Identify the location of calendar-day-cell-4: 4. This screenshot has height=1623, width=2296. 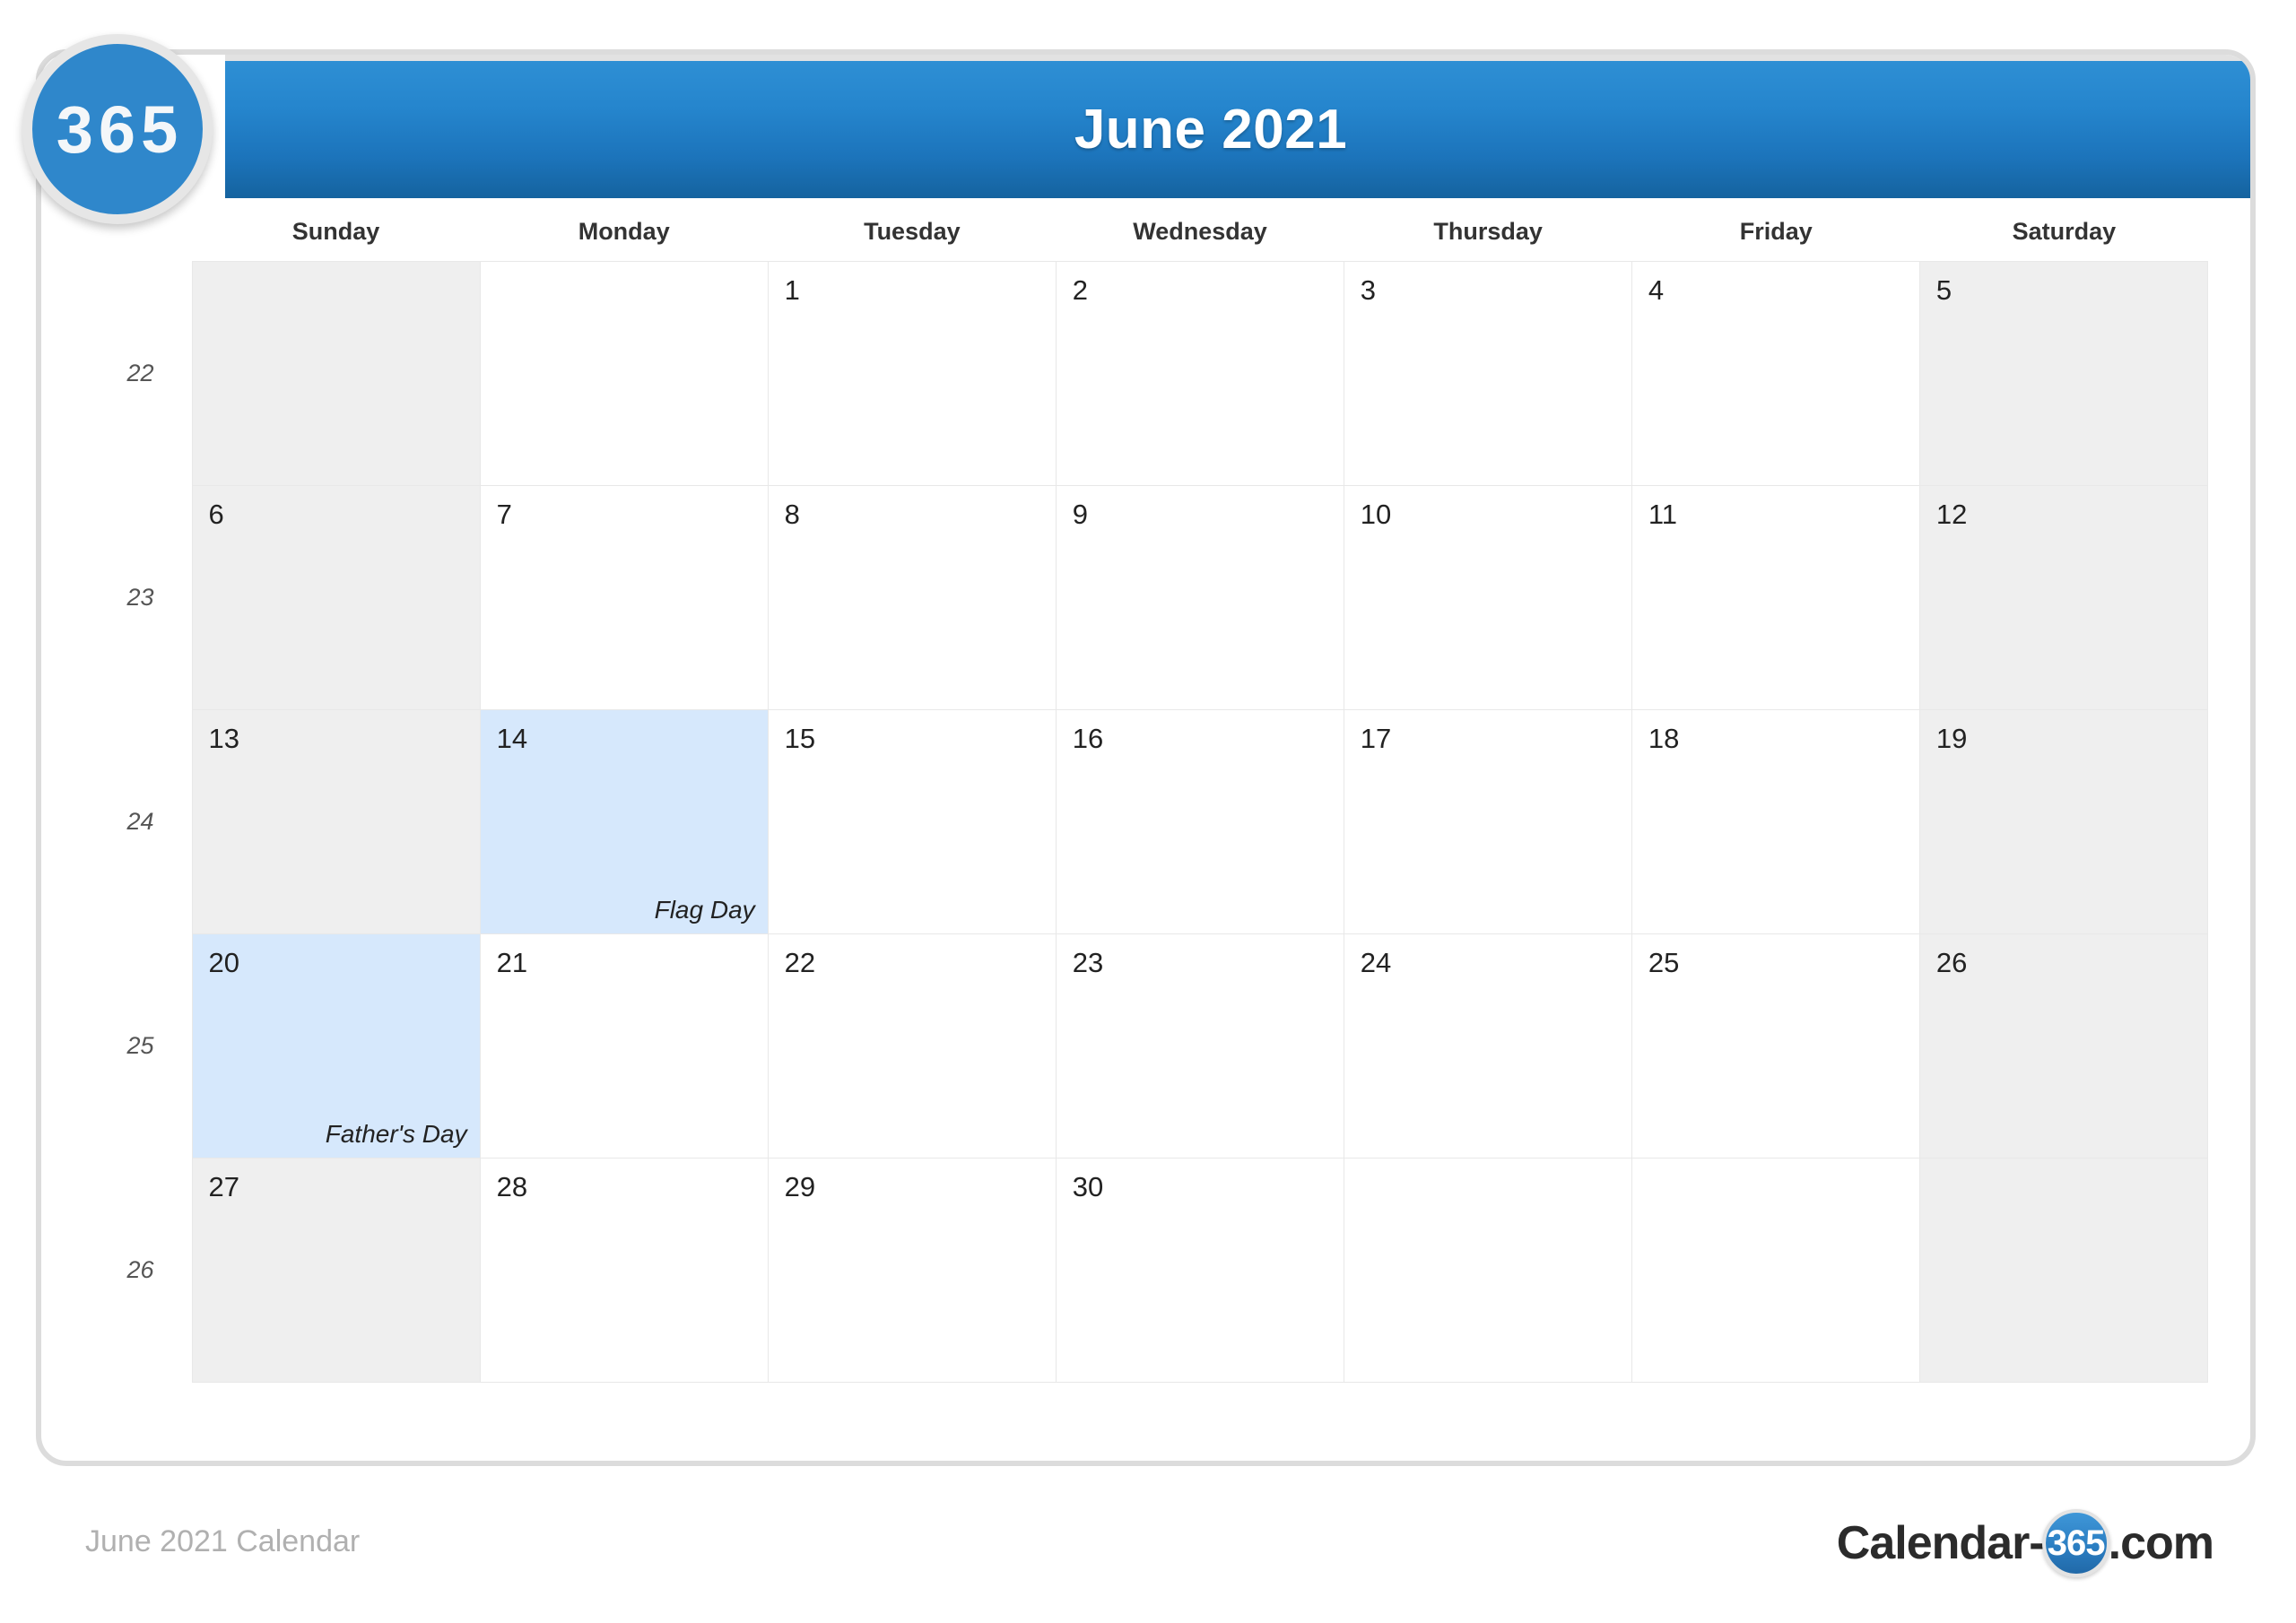
(1775, 373).